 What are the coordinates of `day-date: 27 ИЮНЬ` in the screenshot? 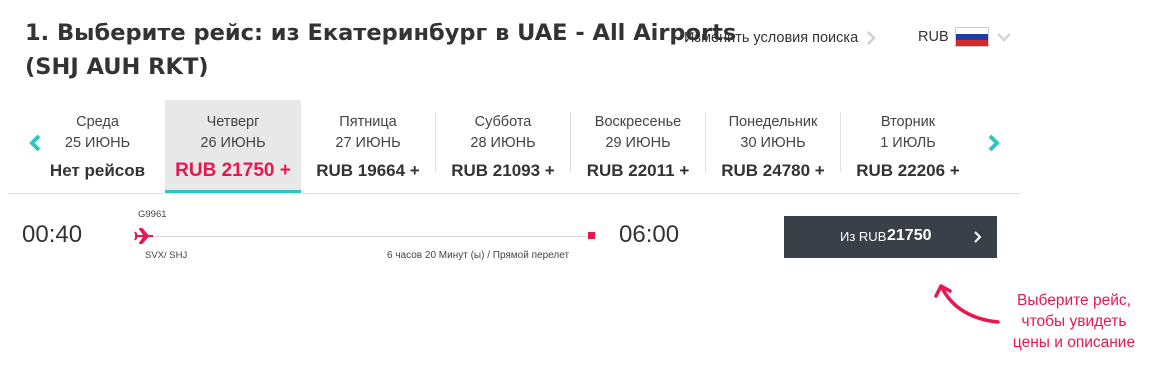 It's located at (368, 143).